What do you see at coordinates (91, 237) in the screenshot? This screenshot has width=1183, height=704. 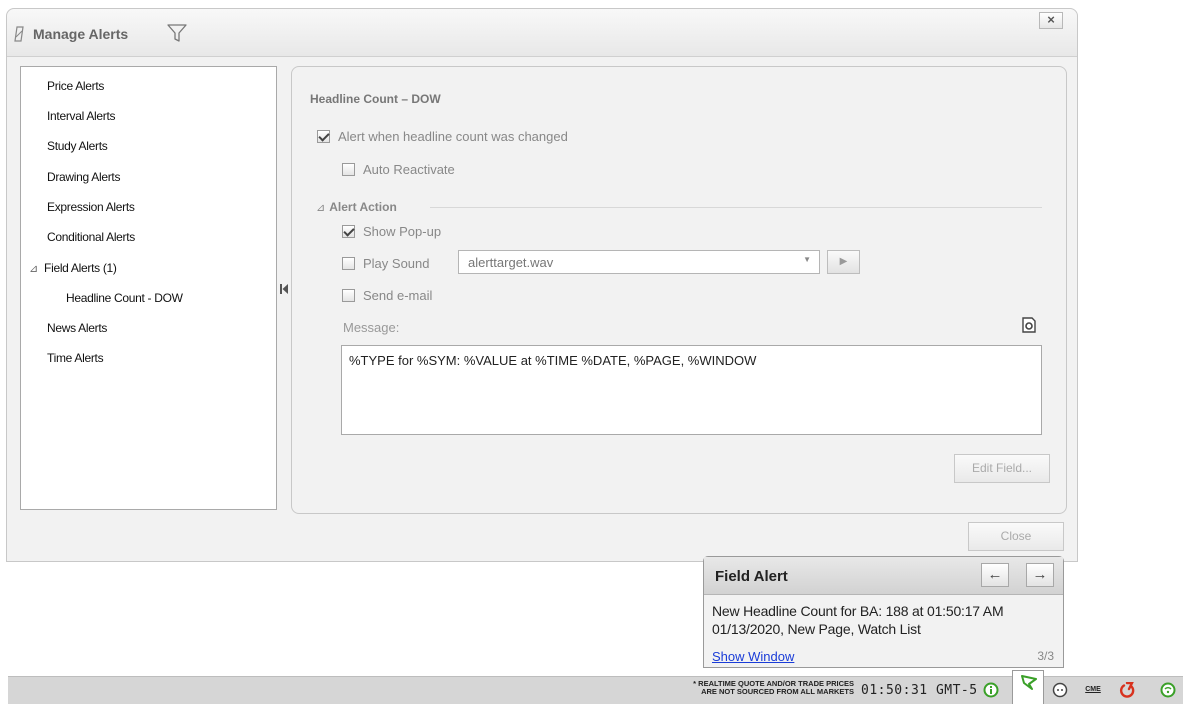 I see `tree-item-conditional-alerts: Conditional Alerts` at bounding box center [91, 237].